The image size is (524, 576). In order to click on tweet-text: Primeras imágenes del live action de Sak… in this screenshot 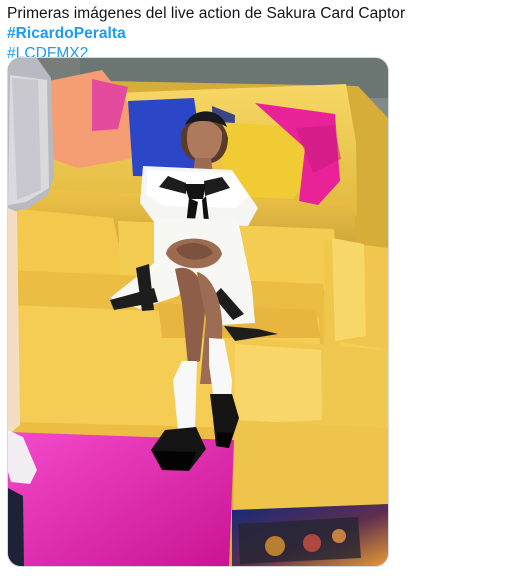, I will do `click(263, 34)`.